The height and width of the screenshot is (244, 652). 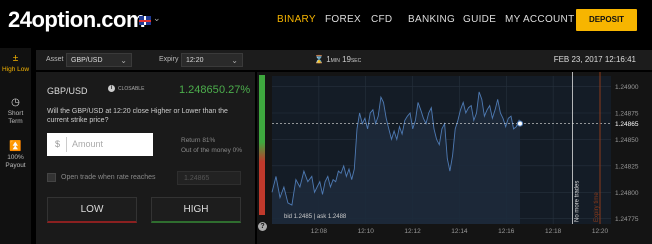 What do you see at coordinates (479, 19) in the screenshot?
I see `nav-guide: GUIDE` at bounding box center [479, 19].